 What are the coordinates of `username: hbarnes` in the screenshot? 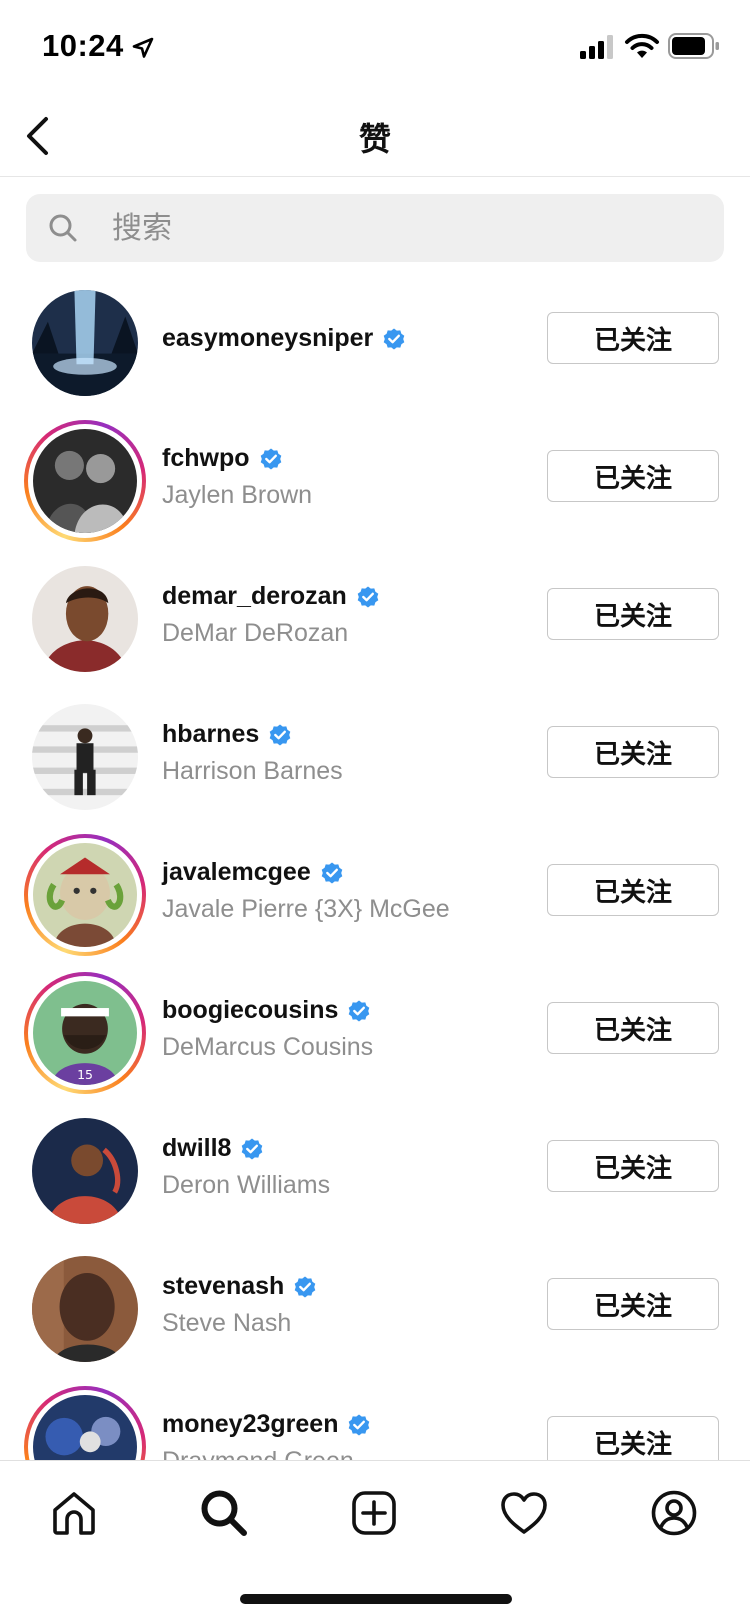 It's located at (211, 734).